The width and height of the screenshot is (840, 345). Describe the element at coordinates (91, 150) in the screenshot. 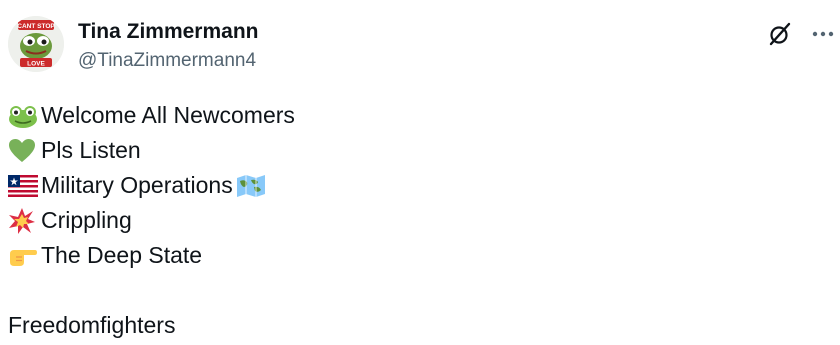

I see `post-line-text: Pls Listen` at that location.